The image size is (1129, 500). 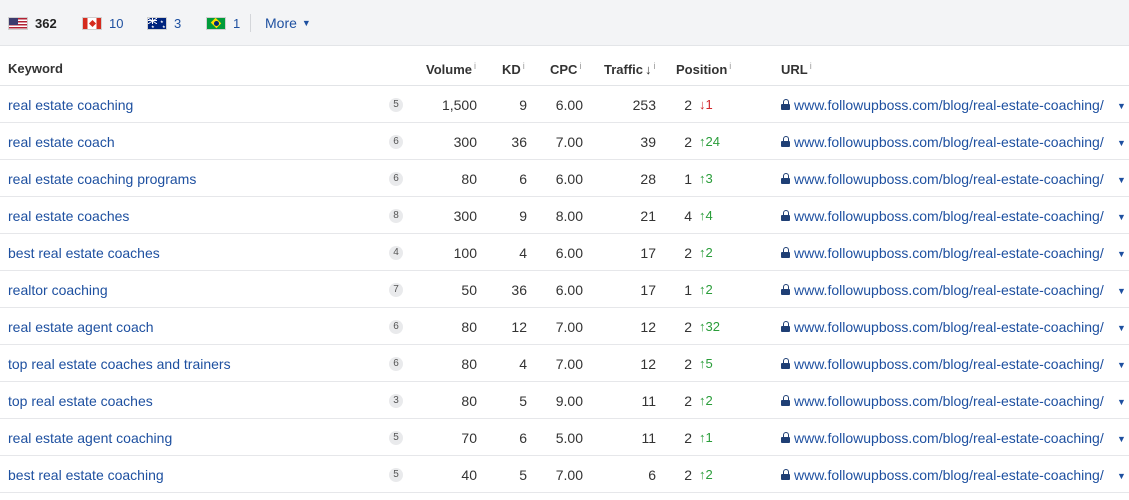 I want to click on keyword-link: top real estate coaches, so click(x=80, y=401).